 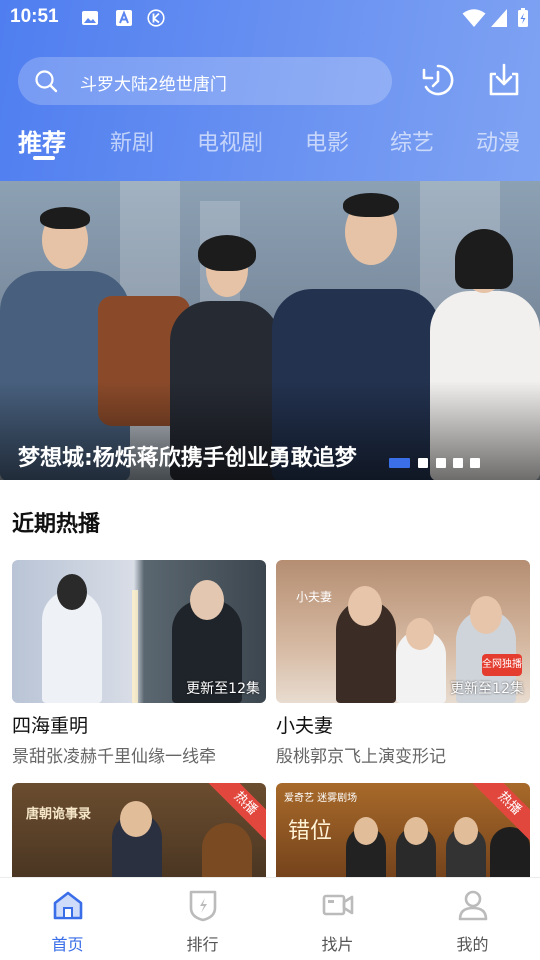 I want to click on nav-profile: 我的, so click(x=472, y=919).